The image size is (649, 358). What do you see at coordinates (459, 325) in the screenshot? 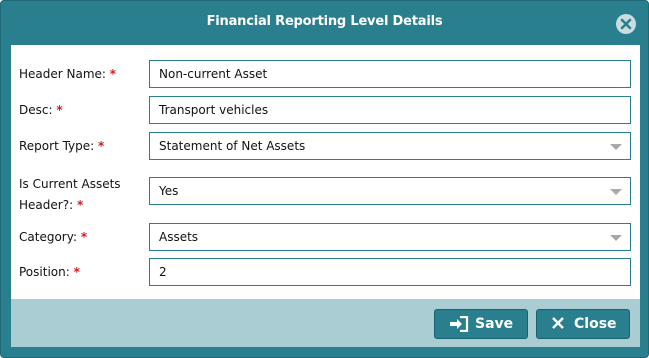
I see `sign-in-icon` at bounding box center [459, 325].